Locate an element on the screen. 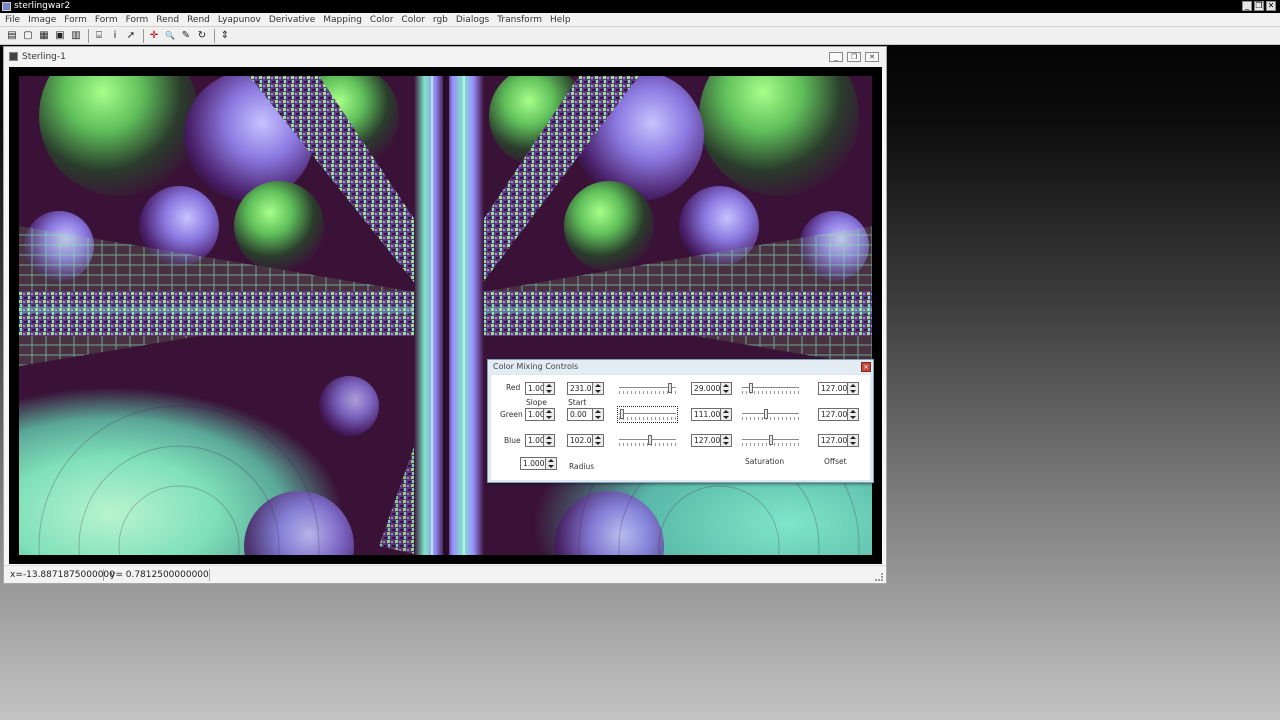 This screenshot has width=1280, height=720. menu-image: Image is located at coordinates (42, 19).